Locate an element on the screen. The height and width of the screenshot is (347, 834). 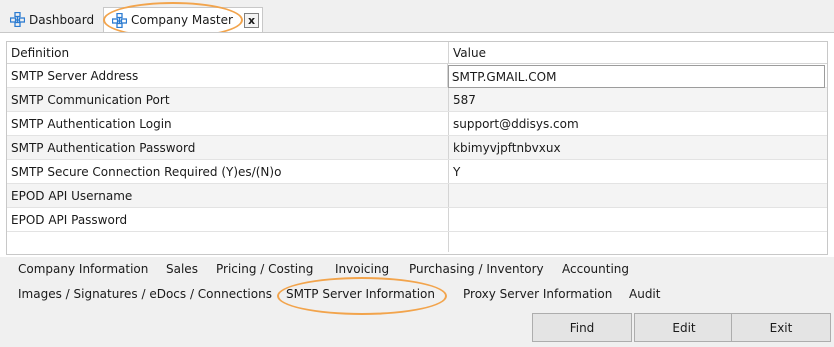
row-definition: EPOD API Password is located at coordinates (228, 219).